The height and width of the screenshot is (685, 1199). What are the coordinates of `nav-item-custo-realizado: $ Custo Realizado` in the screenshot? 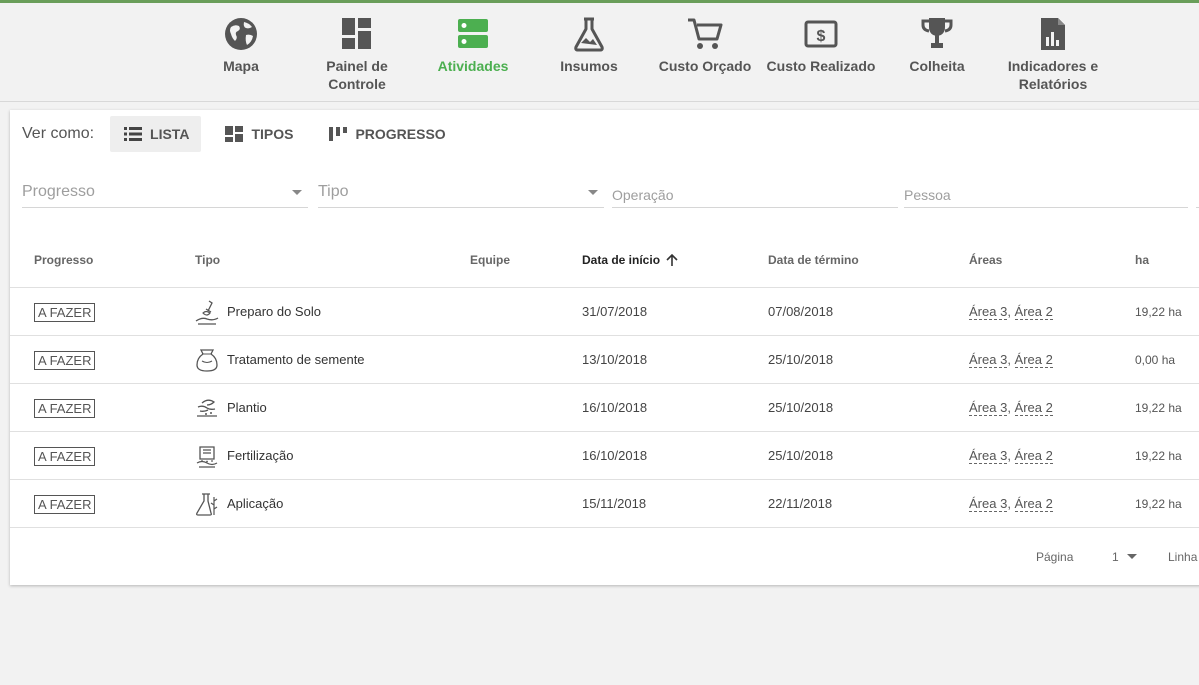 It's located at (821, 45).